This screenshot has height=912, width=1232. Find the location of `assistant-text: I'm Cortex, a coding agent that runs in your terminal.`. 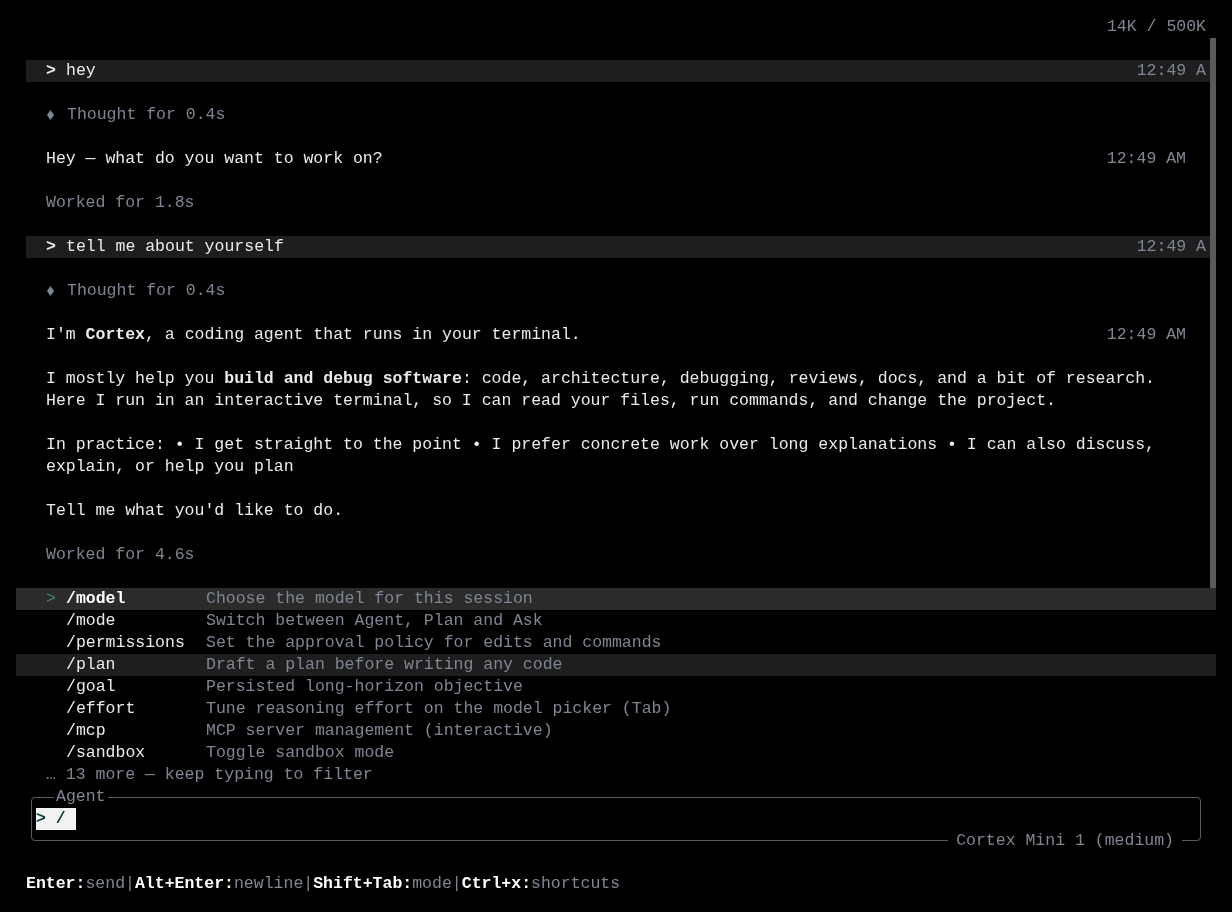

assistant-text: I'm Cortex, a coding agent that runs in your terminal. is located at coordinates (314, 335).